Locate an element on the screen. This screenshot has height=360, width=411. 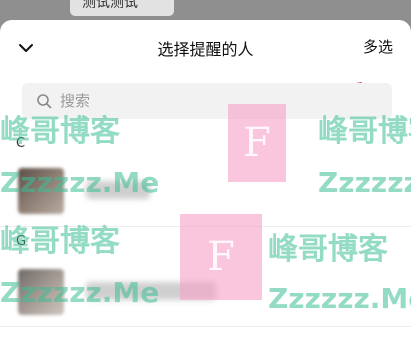
page-title: 选择提醒的人 is located at coordinates (205, 49).